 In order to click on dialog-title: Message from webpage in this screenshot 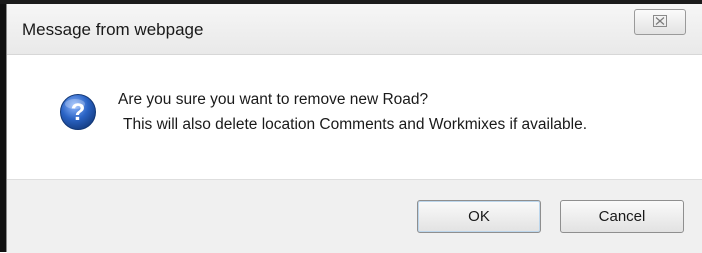, I will do `click(113, 29)`.